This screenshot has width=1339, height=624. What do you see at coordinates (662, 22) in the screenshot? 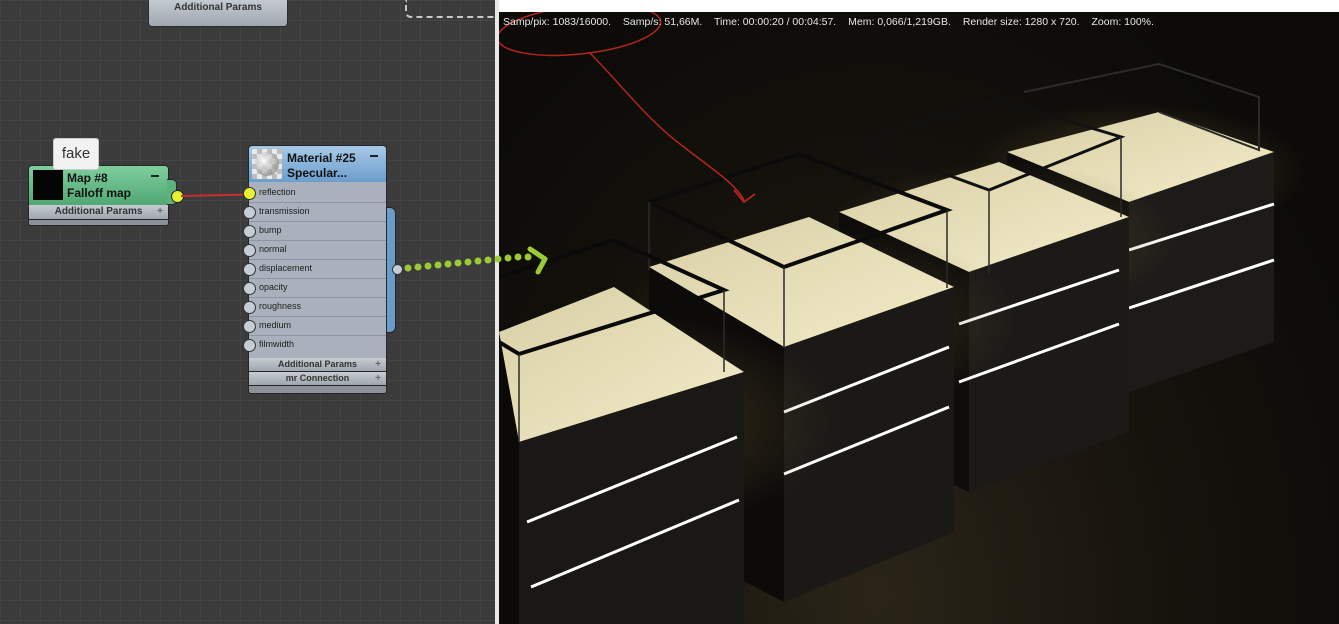
I see `status-samples-per-second: Samp/s: 51,66M.` at bounding box center [662, 22].